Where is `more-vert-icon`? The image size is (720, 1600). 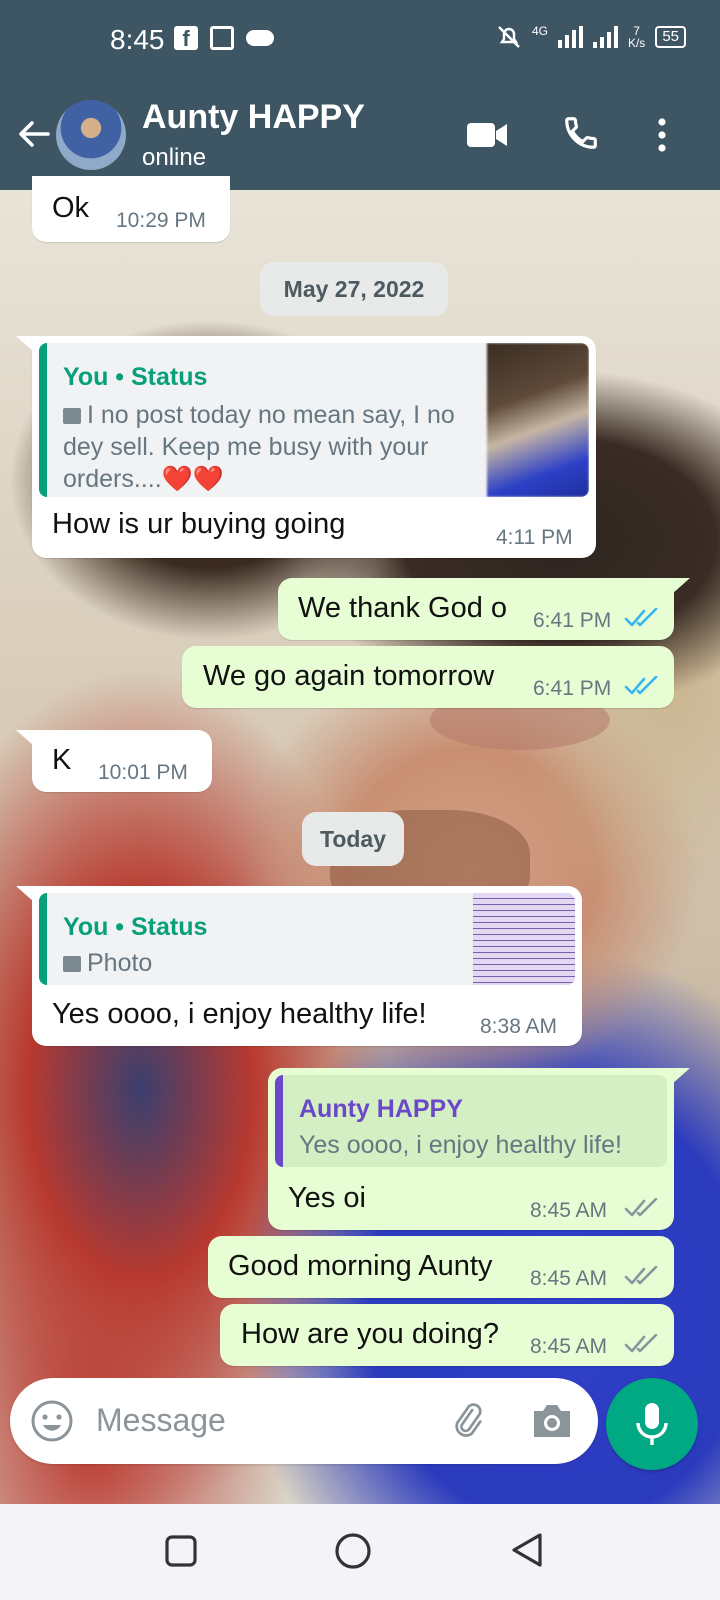
more-vert-icon is located at coordinates (662, 135).